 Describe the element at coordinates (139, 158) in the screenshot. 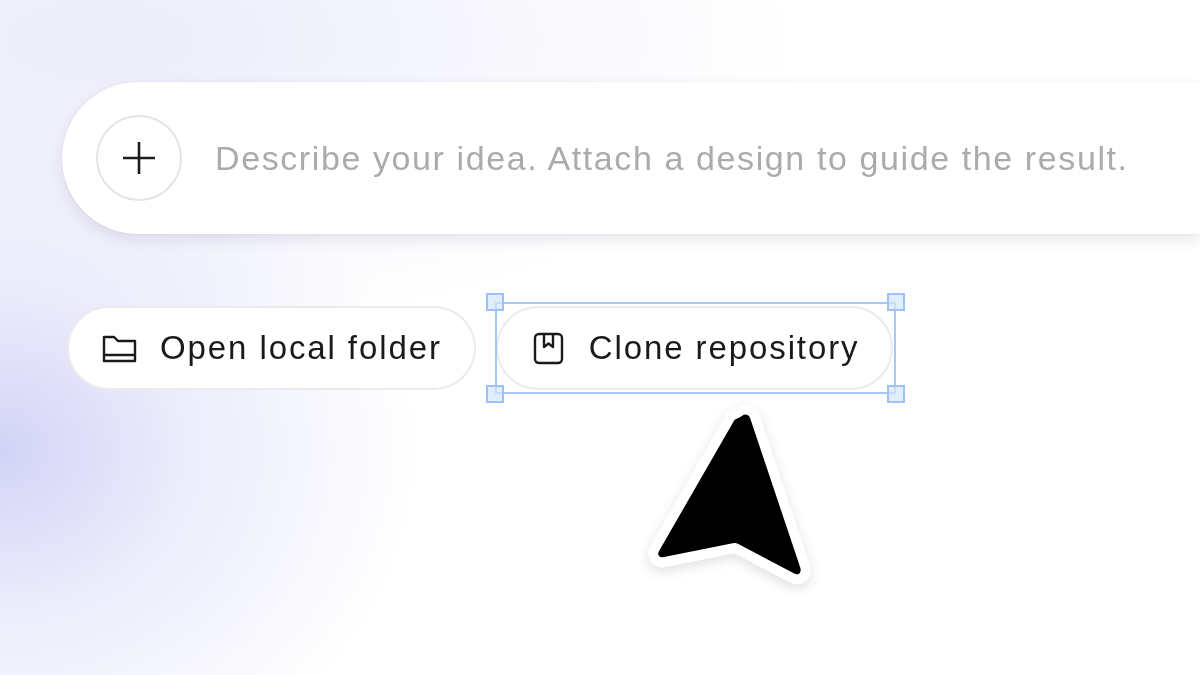

I see `plus-icon` at that location.